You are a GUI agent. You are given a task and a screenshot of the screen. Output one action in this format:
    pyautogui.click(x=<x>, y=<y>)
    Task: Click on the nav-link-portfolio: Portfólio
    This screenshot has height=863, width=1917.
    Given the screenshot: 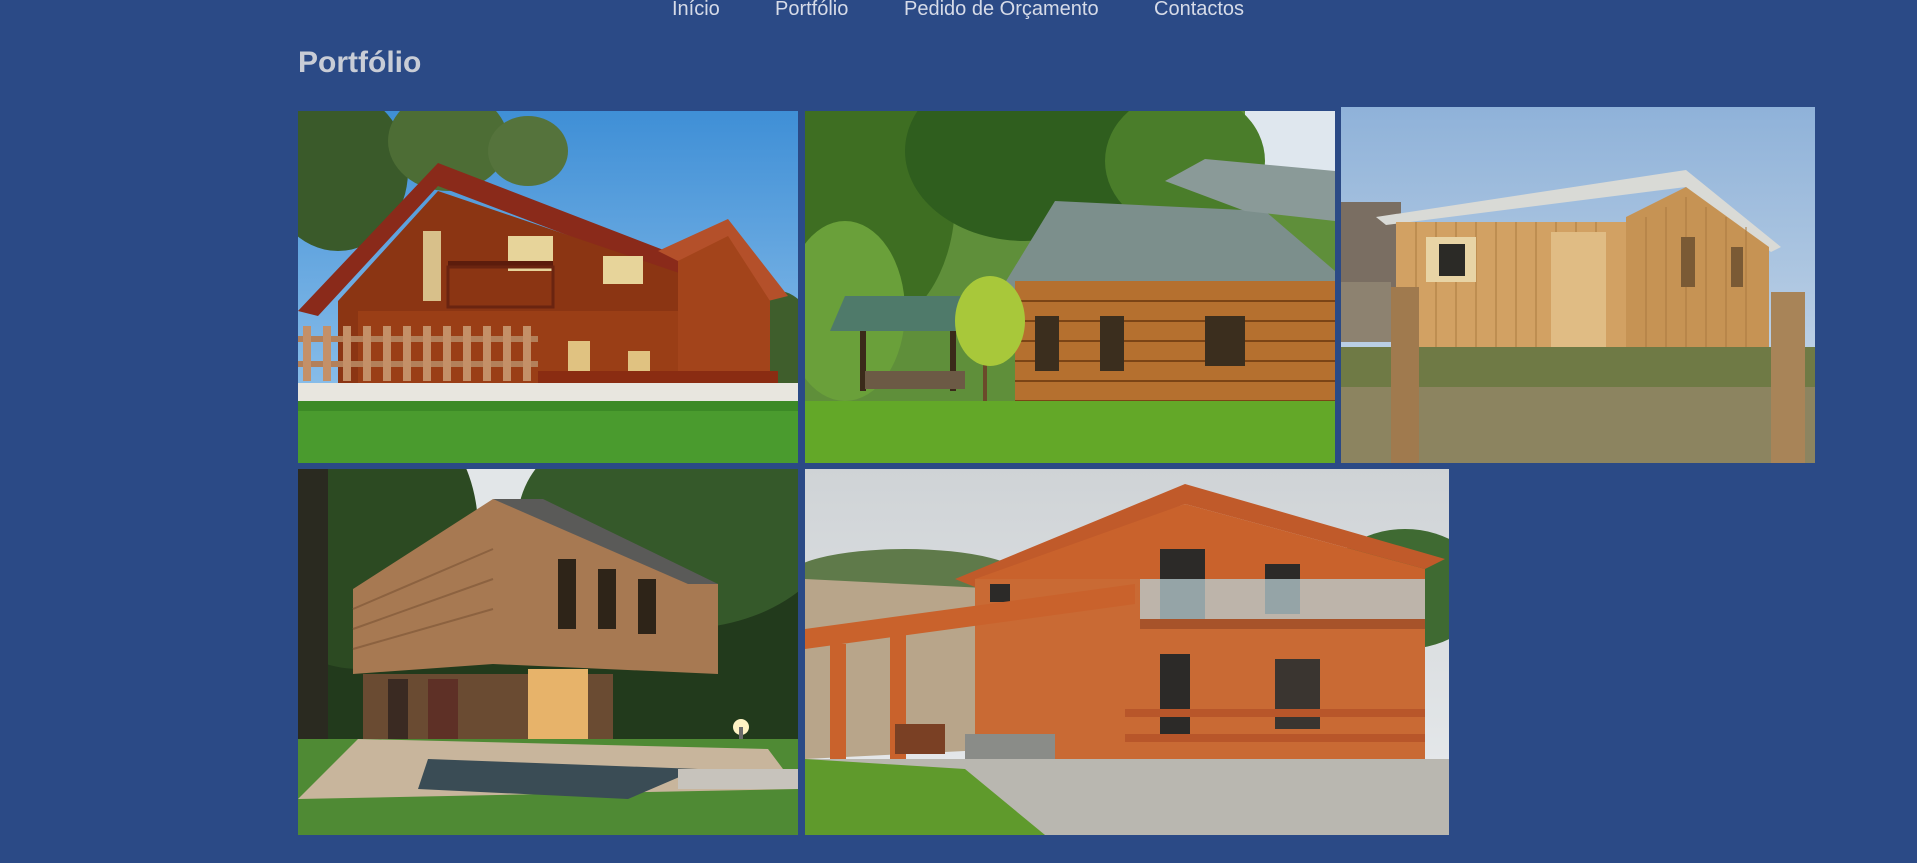 What is the action you would take?
    pyautogui.click(x=811, y=10)
    